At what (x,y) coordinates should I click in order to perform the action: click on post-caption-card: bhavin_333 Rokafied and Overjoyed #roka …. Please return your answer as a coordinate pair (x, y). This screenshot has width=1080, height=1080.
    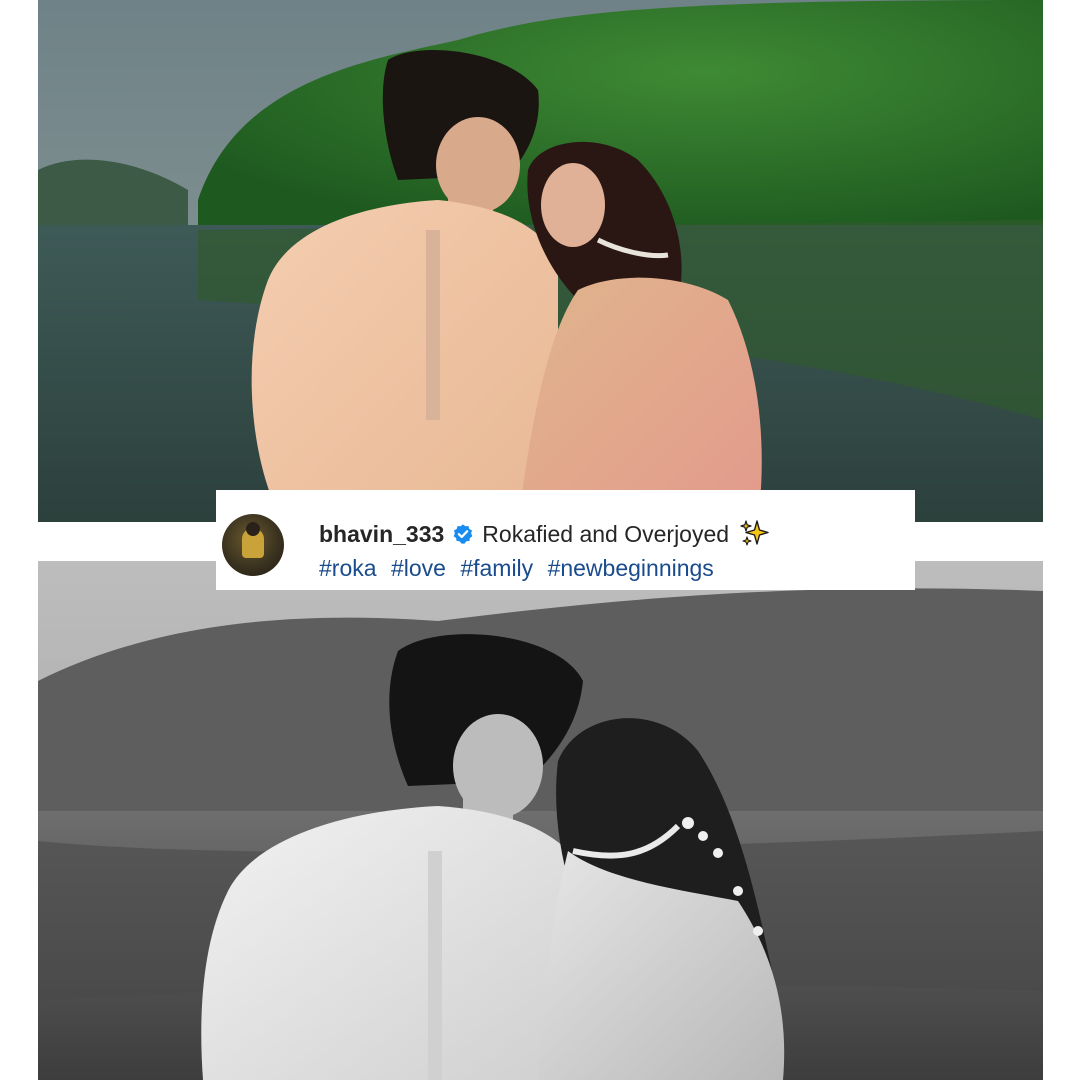
    Looking at the image, I should click on (565, 540).